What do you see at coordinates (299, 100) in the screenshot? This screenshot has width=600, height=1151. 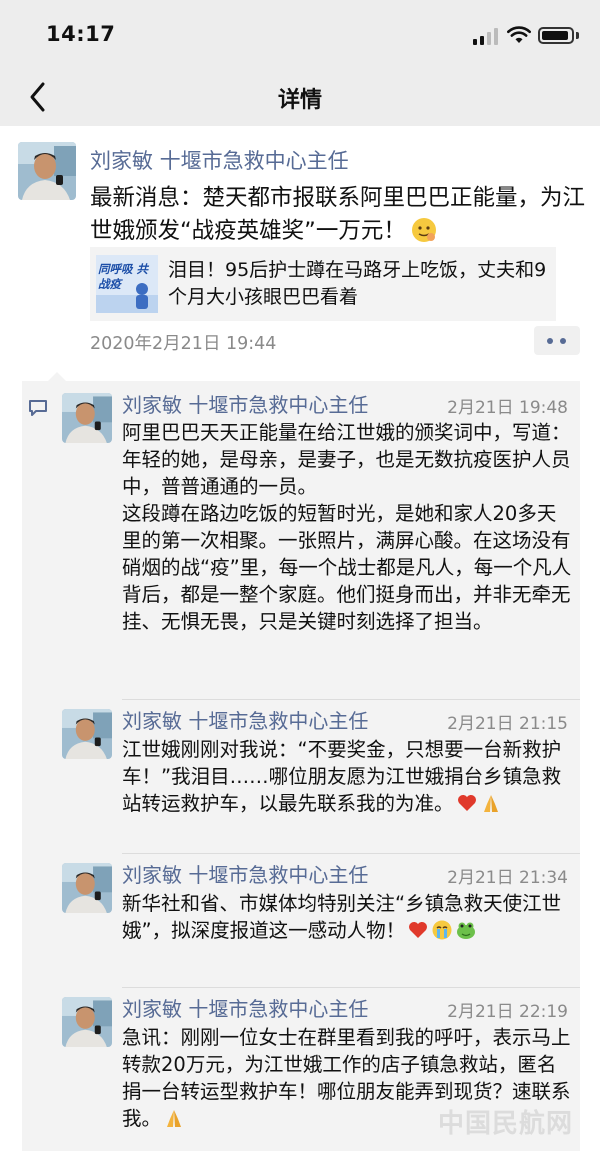 I see `page-title: 详情` at bounding box center [299, 100].